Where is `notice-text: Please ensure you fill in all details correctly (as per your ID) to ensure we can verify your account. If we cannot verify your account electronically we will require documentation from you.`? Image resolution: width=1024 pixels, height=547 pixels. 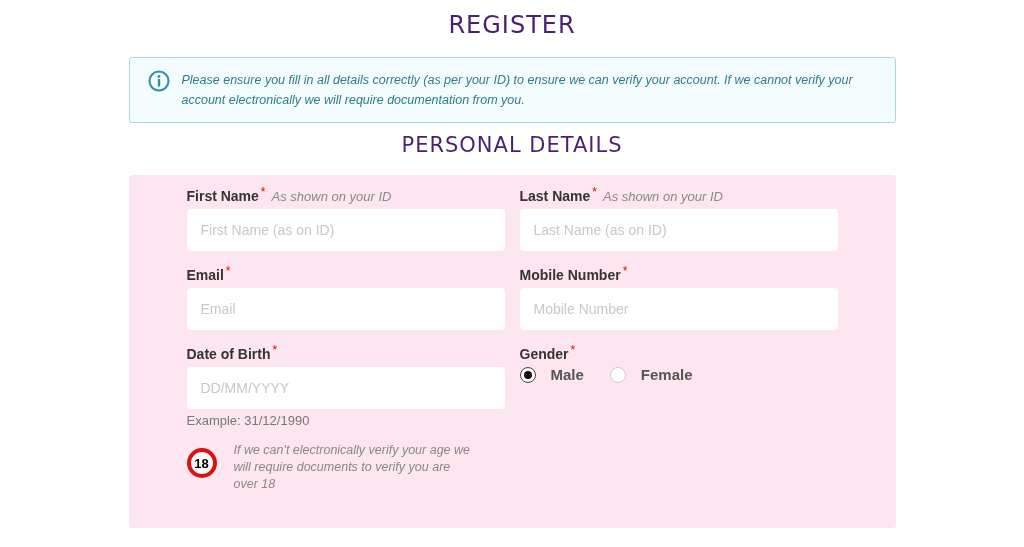
notice-text: Please ensure you fill in all details correctly (as per your ID) to ensure we can verify your account. If we cannot verify your account electronically we will require documentation from you. is located at coordinates (517, 90).